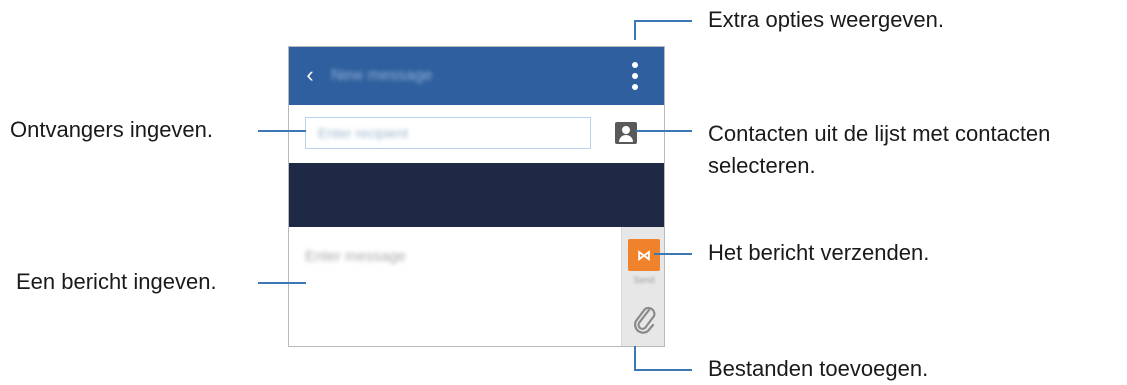  What do you see at coordinates (626, 133) in the screenshot?
I see `contact-icon` at bounding box center [626, 133].